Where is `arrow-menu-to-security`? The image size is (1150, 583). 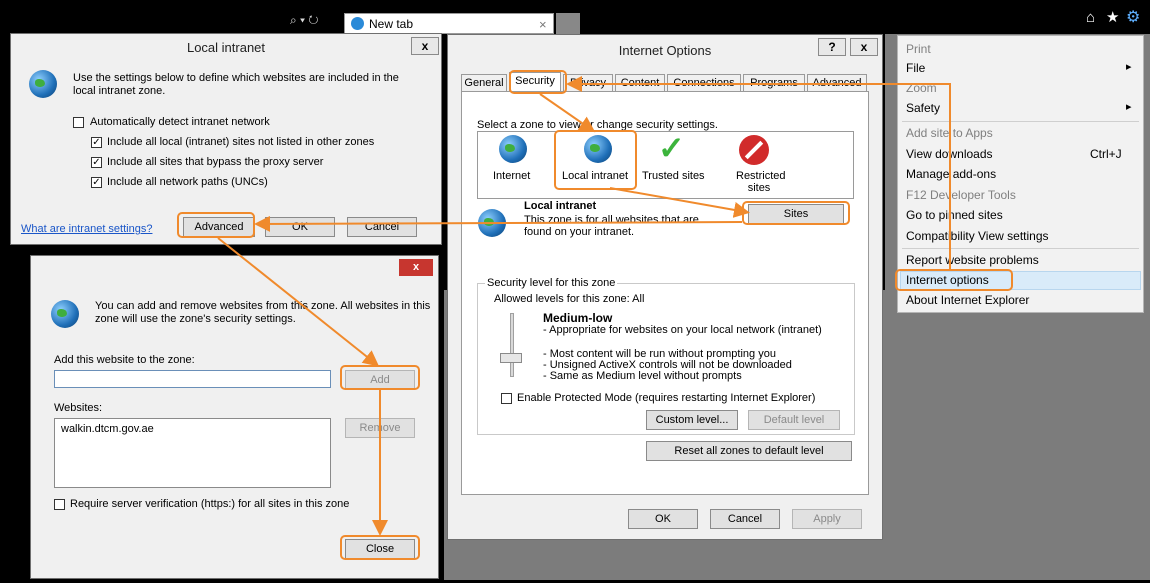
arrow-menu-to-security is located at coordinates (758, 173).